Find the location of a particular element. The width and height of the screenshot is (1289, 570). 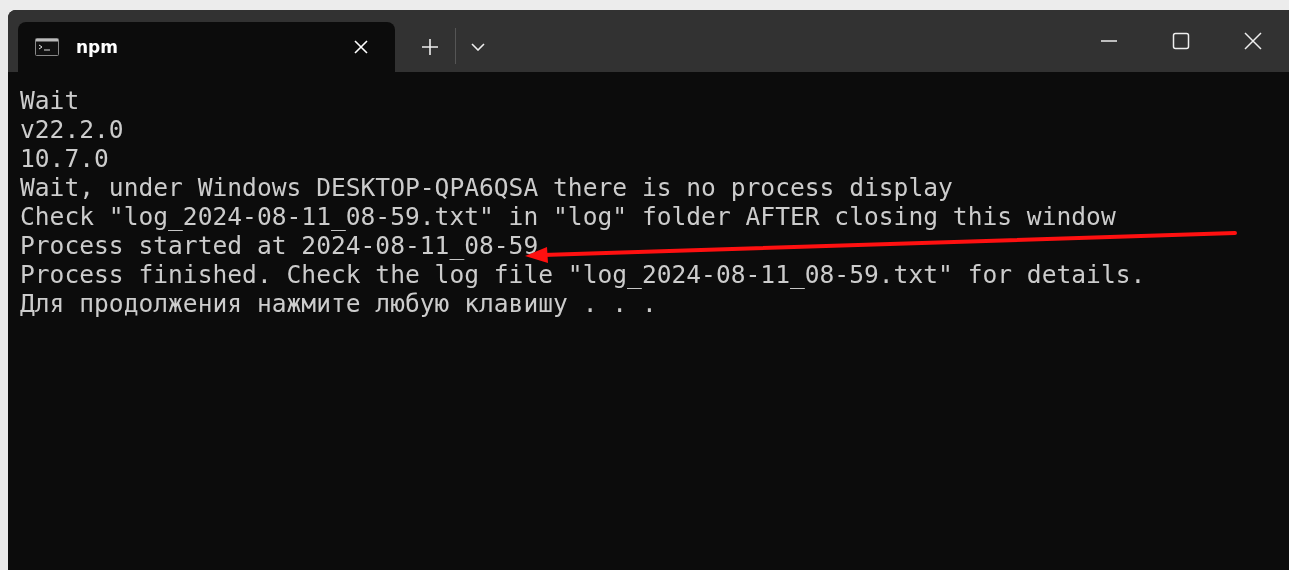

terminal-line: v22.2.0 is located at coordinates (72, 129).